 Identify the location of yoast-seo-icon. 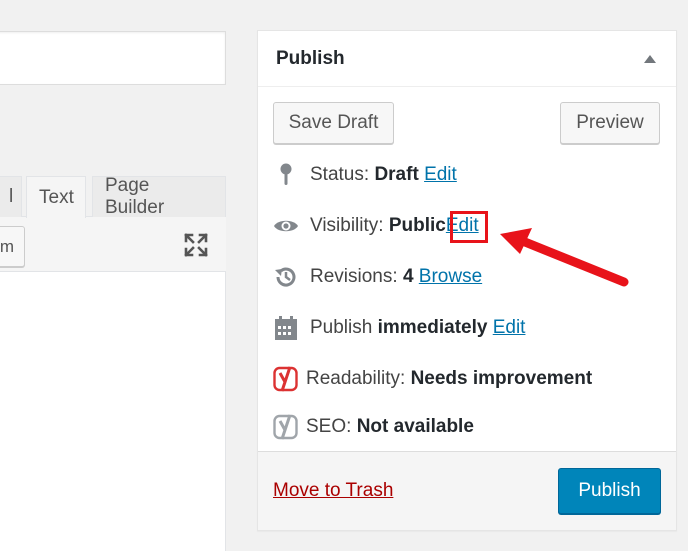
(286, 427).